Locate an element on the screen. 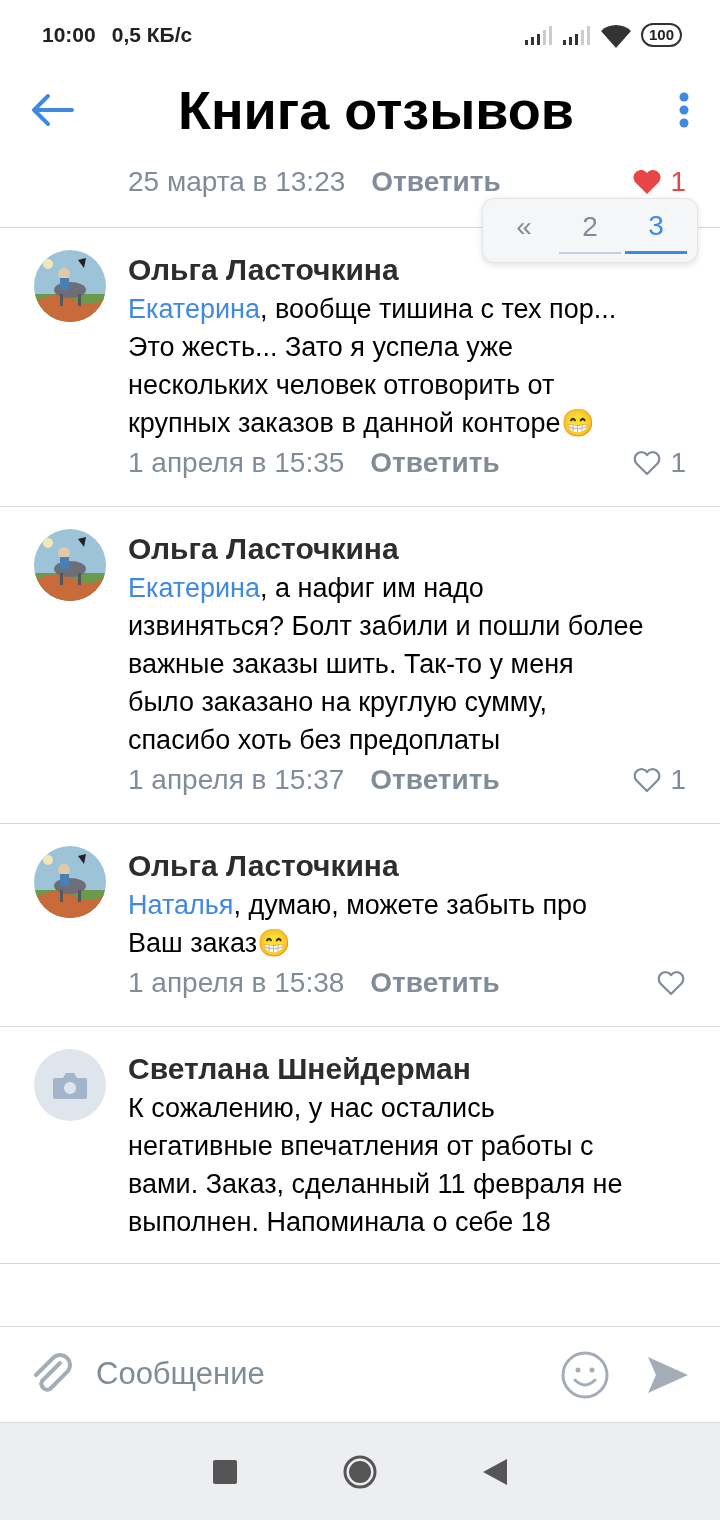 The height and width of the screenshot is (1520, 720). recents-button is located at coordinates (225, 1471).